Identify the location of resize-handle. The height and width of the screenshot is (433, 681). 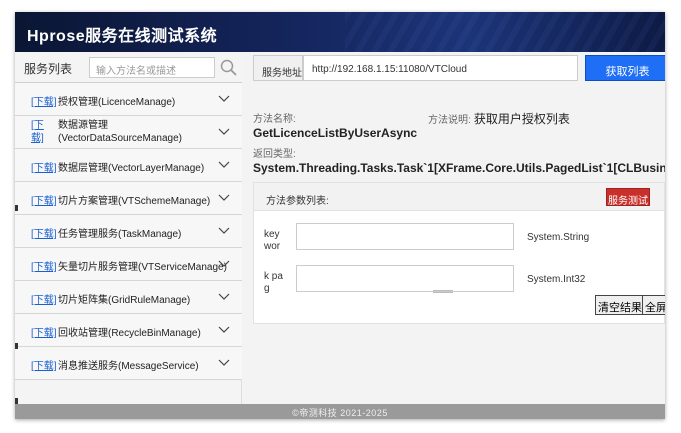
(443, 291).